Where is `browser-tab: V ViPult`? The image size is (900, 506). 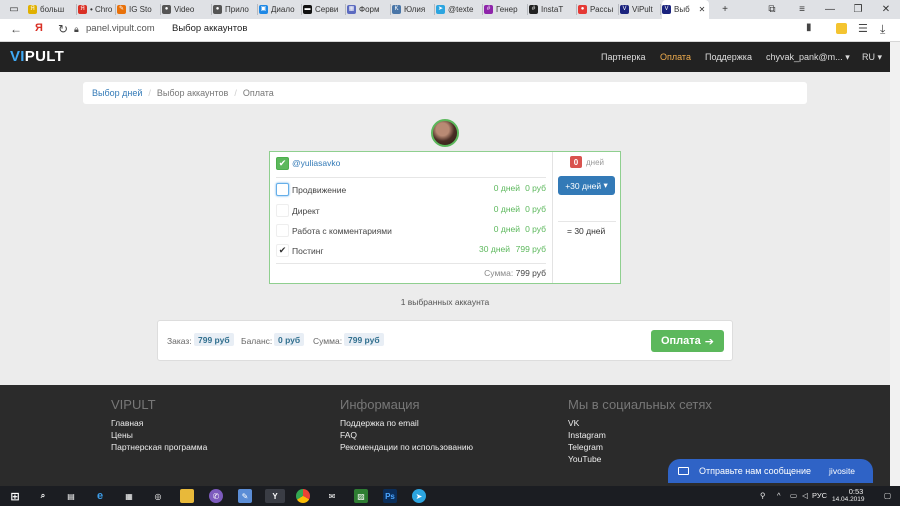 browser-tab: V ViPult is located at coordinates (639, 9).